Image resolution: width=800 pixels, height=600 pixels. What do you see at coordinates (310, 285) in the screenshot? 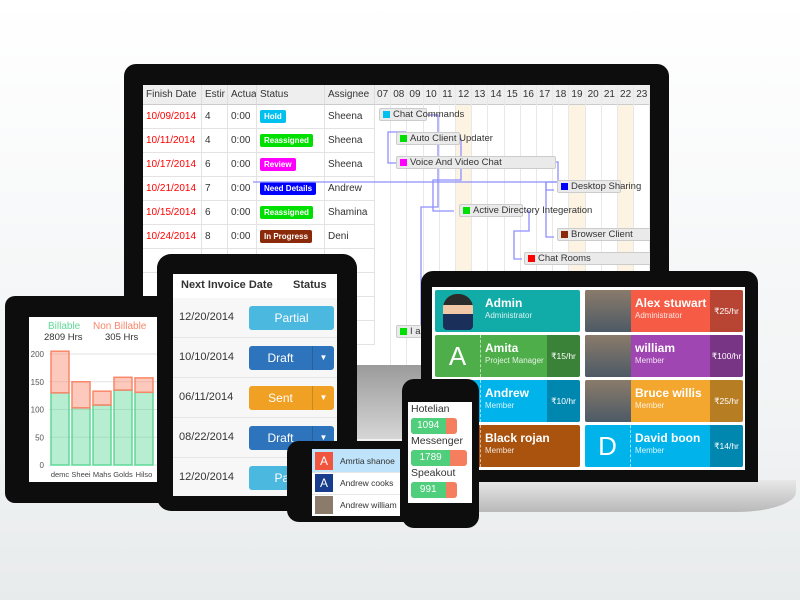
I see `col-header: Status` at bounding box center [310, 285].